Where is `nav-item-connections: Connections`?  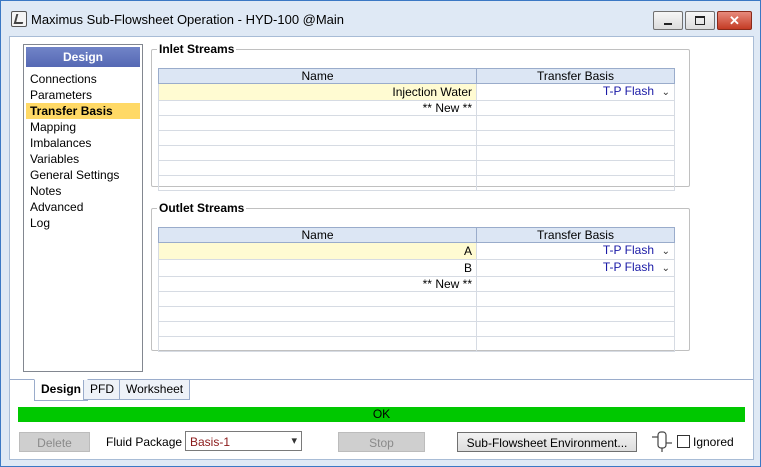
nav-item-connections: Connections is located at coordinates (83, 79).